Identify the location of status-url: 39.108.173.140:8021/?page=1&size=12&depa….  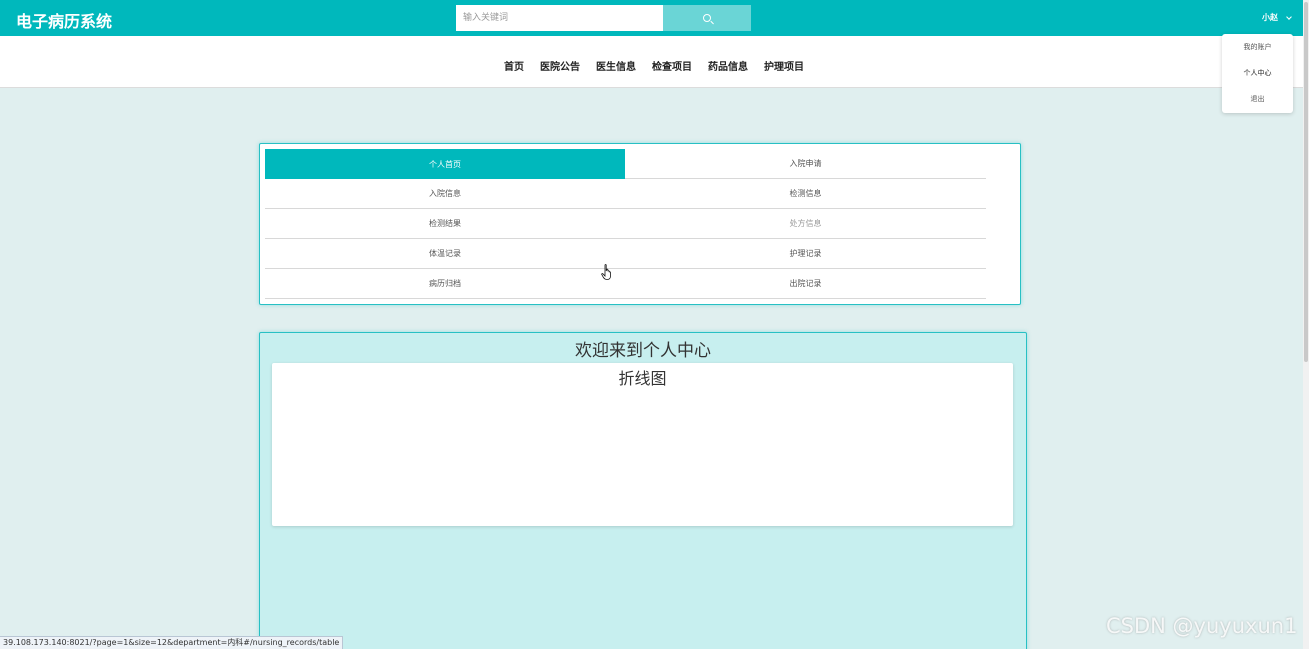
(172, 642).